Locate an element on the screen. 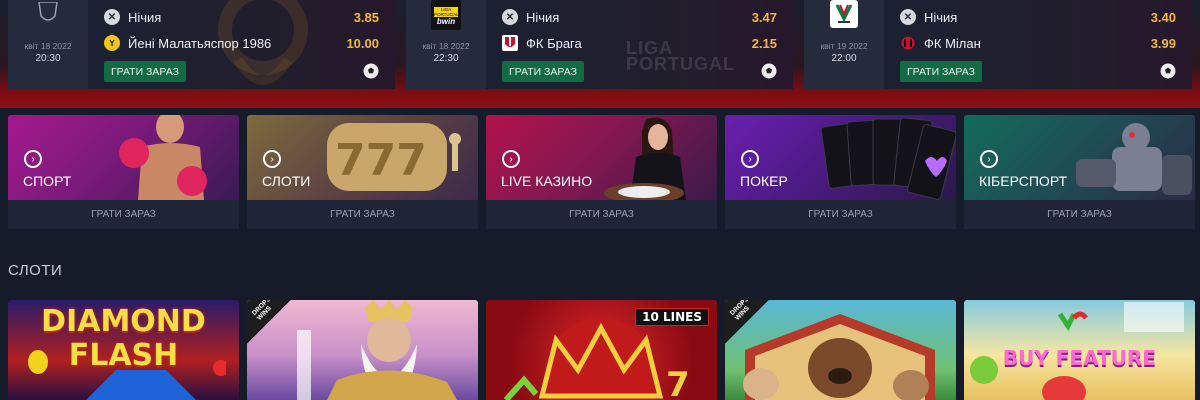 The width and height of the screenshot is (1200, 400). odd-row-draw: ✕ Нічия 3.40 is located at coordinates (1038, 17).